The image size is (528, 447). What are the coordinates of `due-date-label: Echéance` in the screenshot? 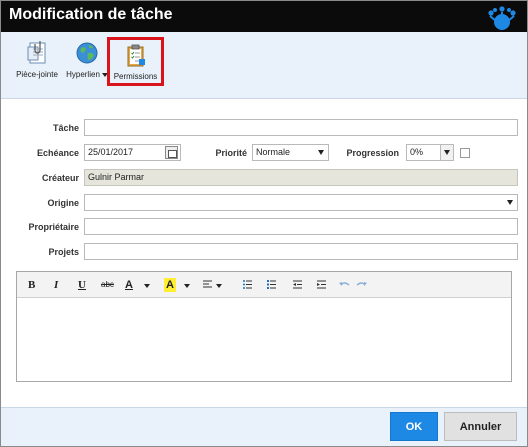 It's located at (57, 153).